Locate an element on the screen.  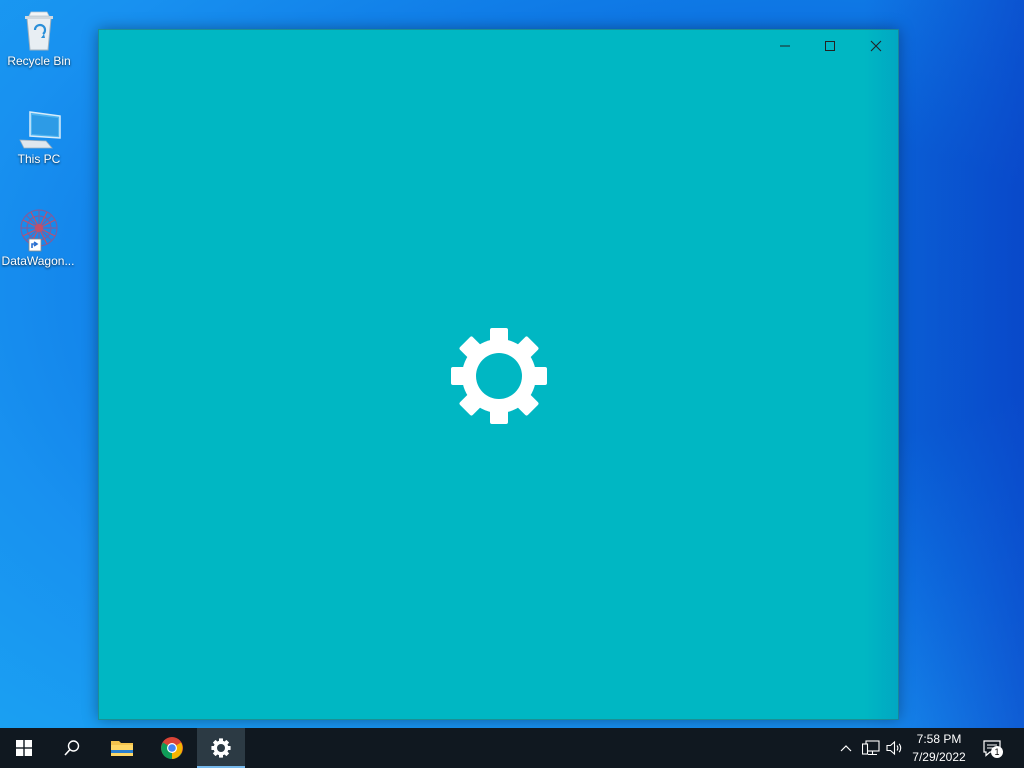
start-button is located at coordinates (24, 748).